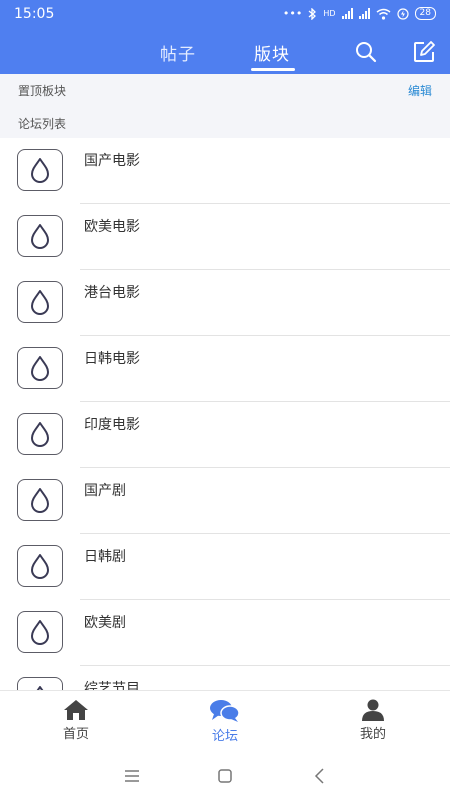 This screenshot has height=800, width=450. What do you see at coordinates (364, 13) in the screenshot?
I see `signal-2-icon` at bounding box center [364, 13].